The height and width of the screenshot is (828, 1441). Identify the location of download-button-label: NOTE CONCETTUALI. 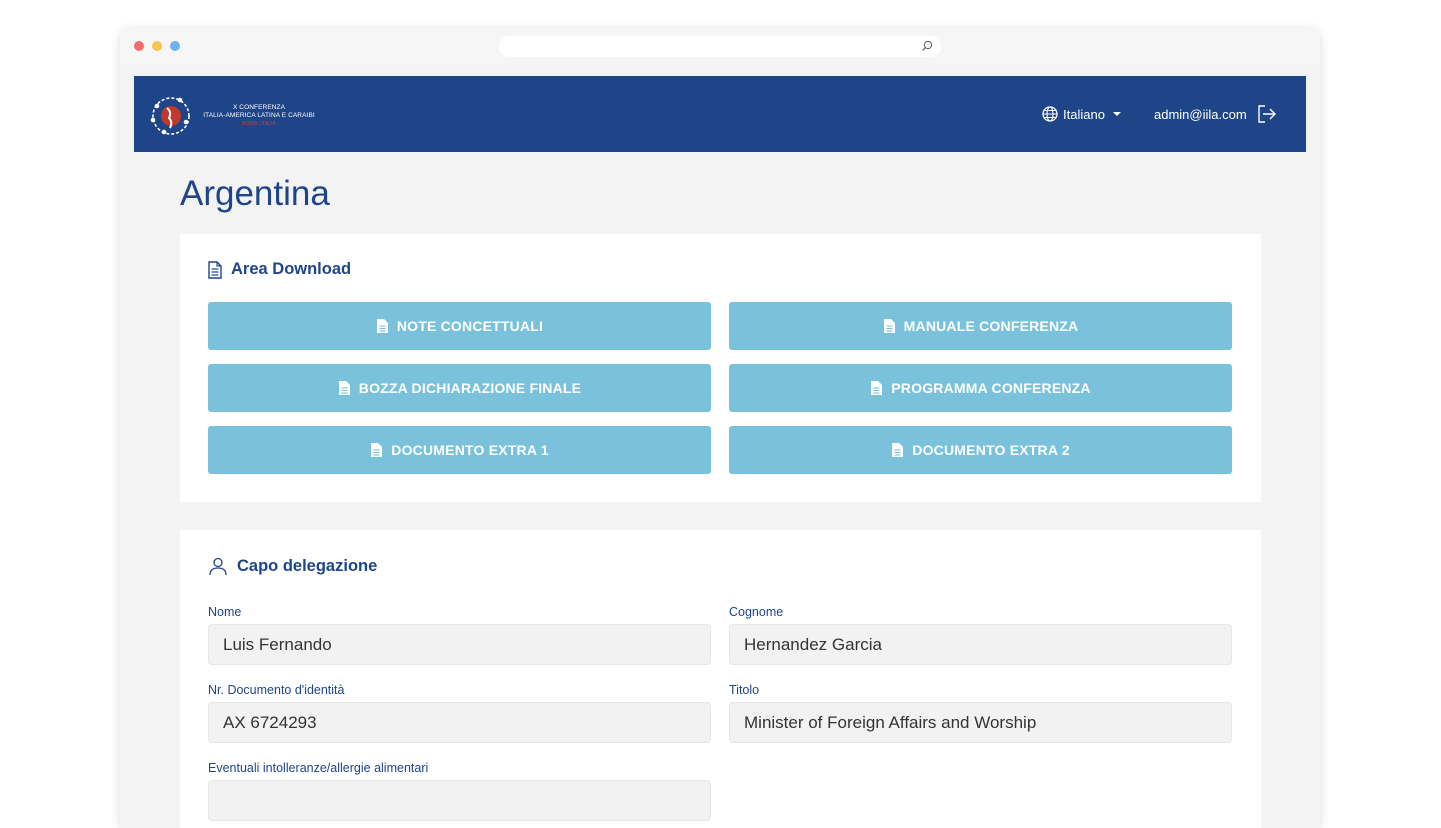
(470, 326).